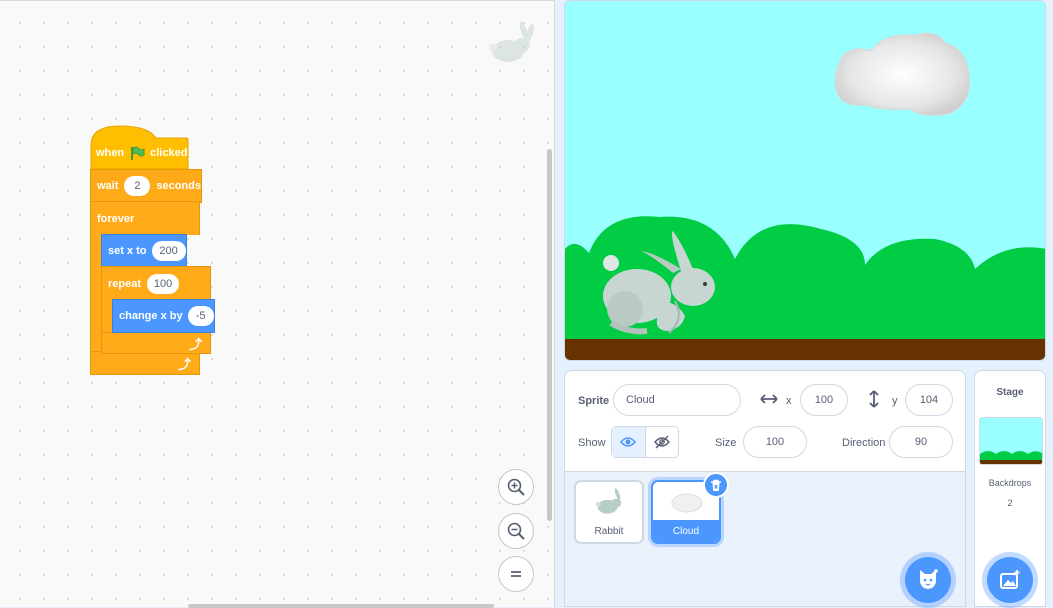 The image size is (1053, 608). I want to click on vertical-arrows-icon, so click(874, 399).